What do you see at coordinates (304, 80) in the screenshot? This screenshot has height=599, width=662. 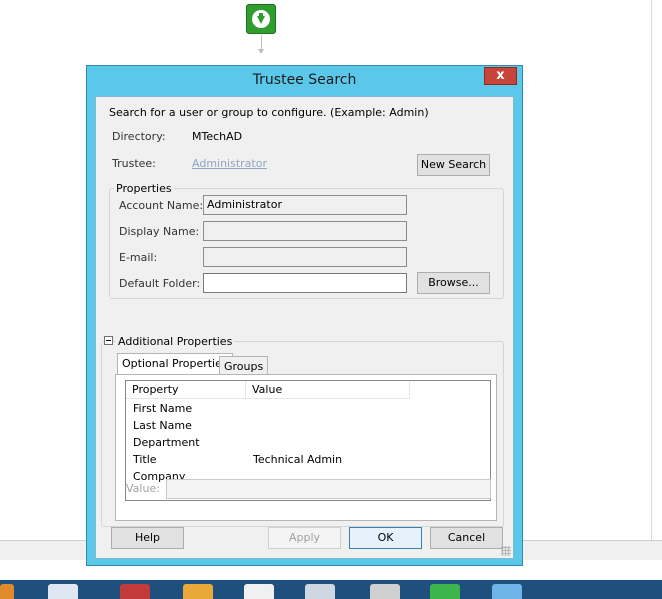 I see `dialog-title: Trustee Search` at bounding box center [304, 80].